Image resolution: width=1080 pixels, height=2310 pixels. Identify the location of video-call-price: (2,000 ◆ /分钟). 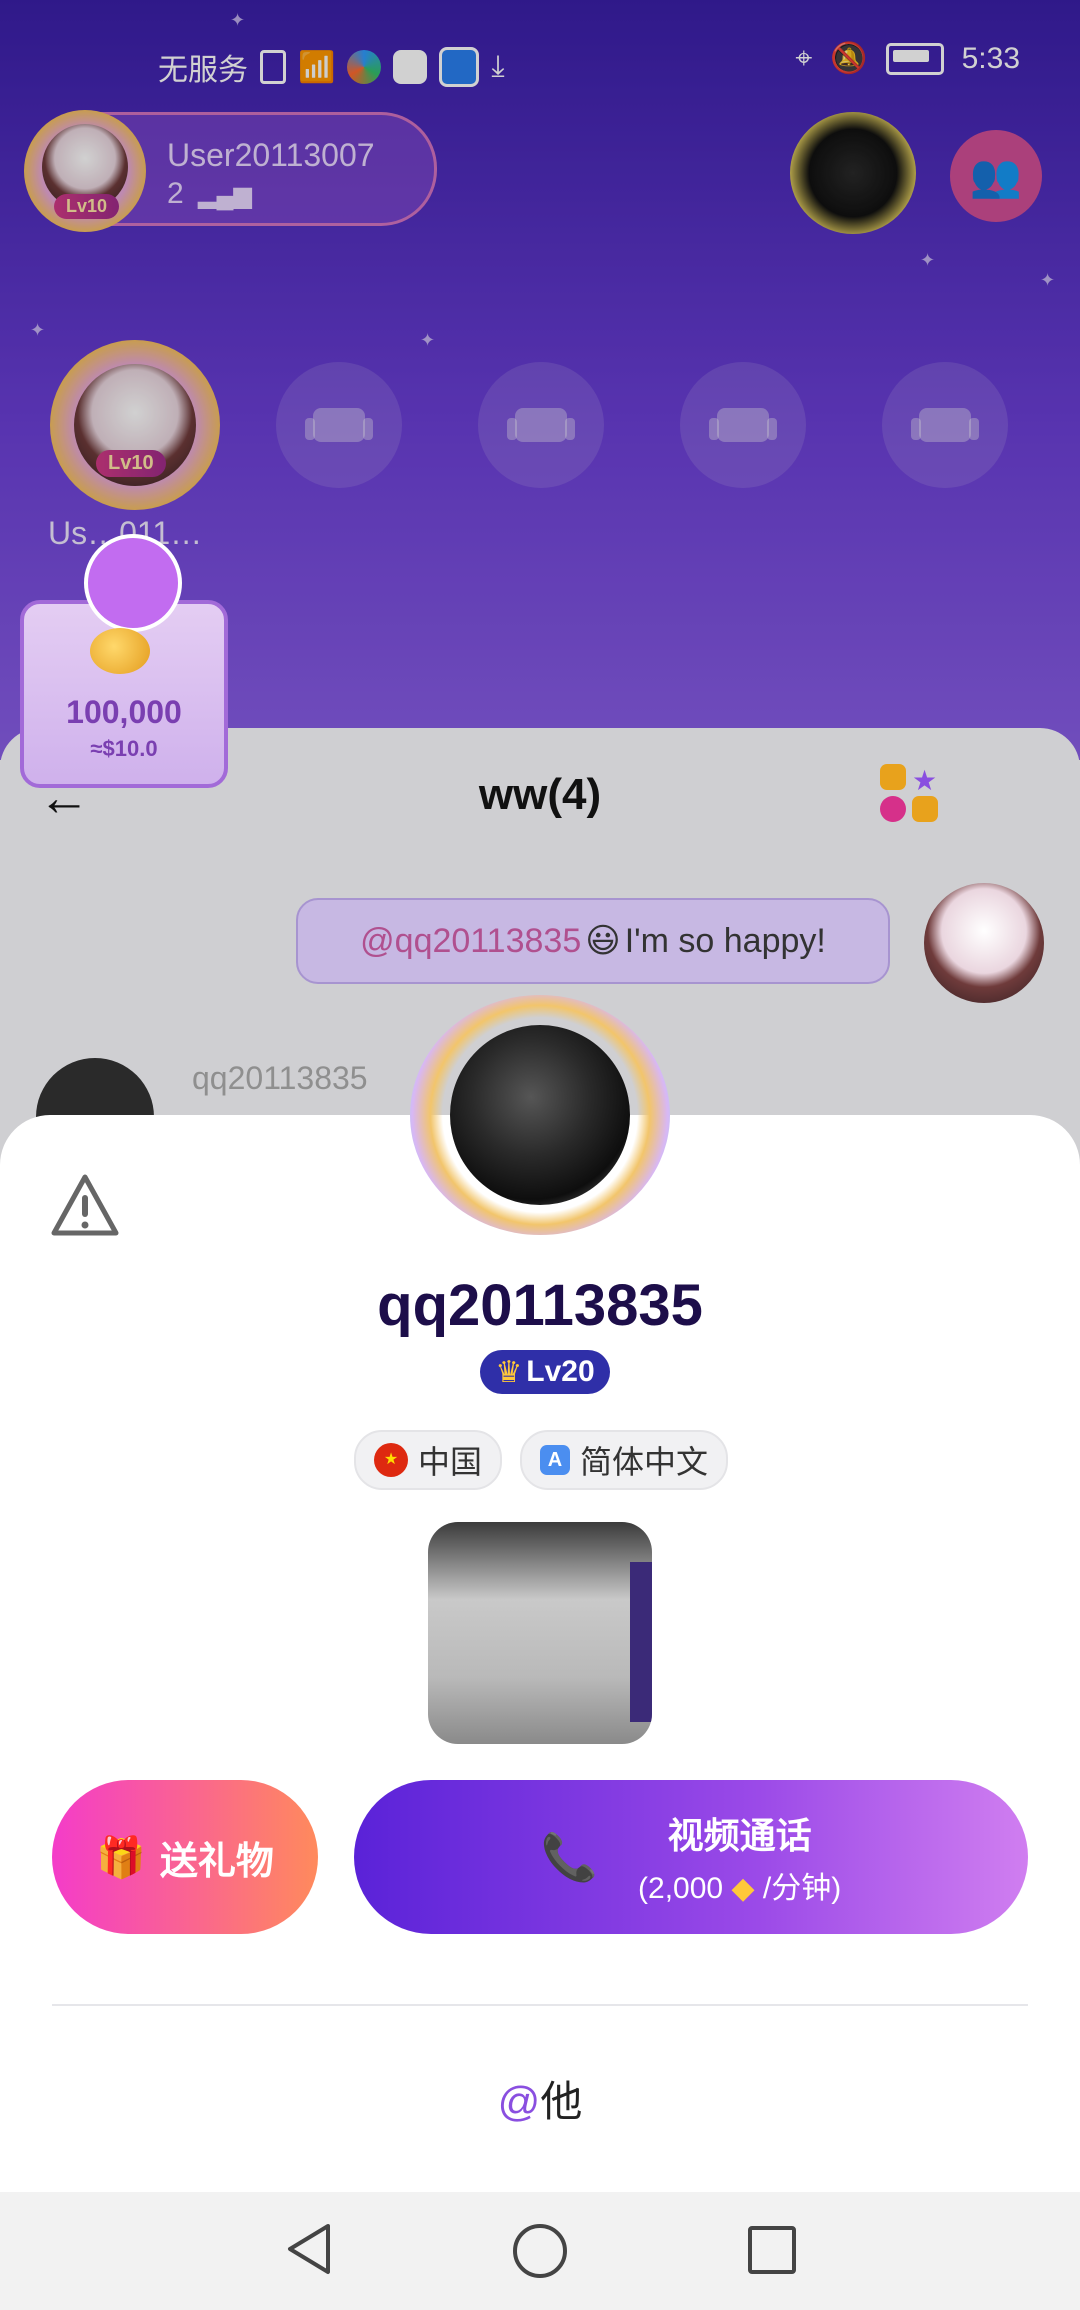
(740, 1888).